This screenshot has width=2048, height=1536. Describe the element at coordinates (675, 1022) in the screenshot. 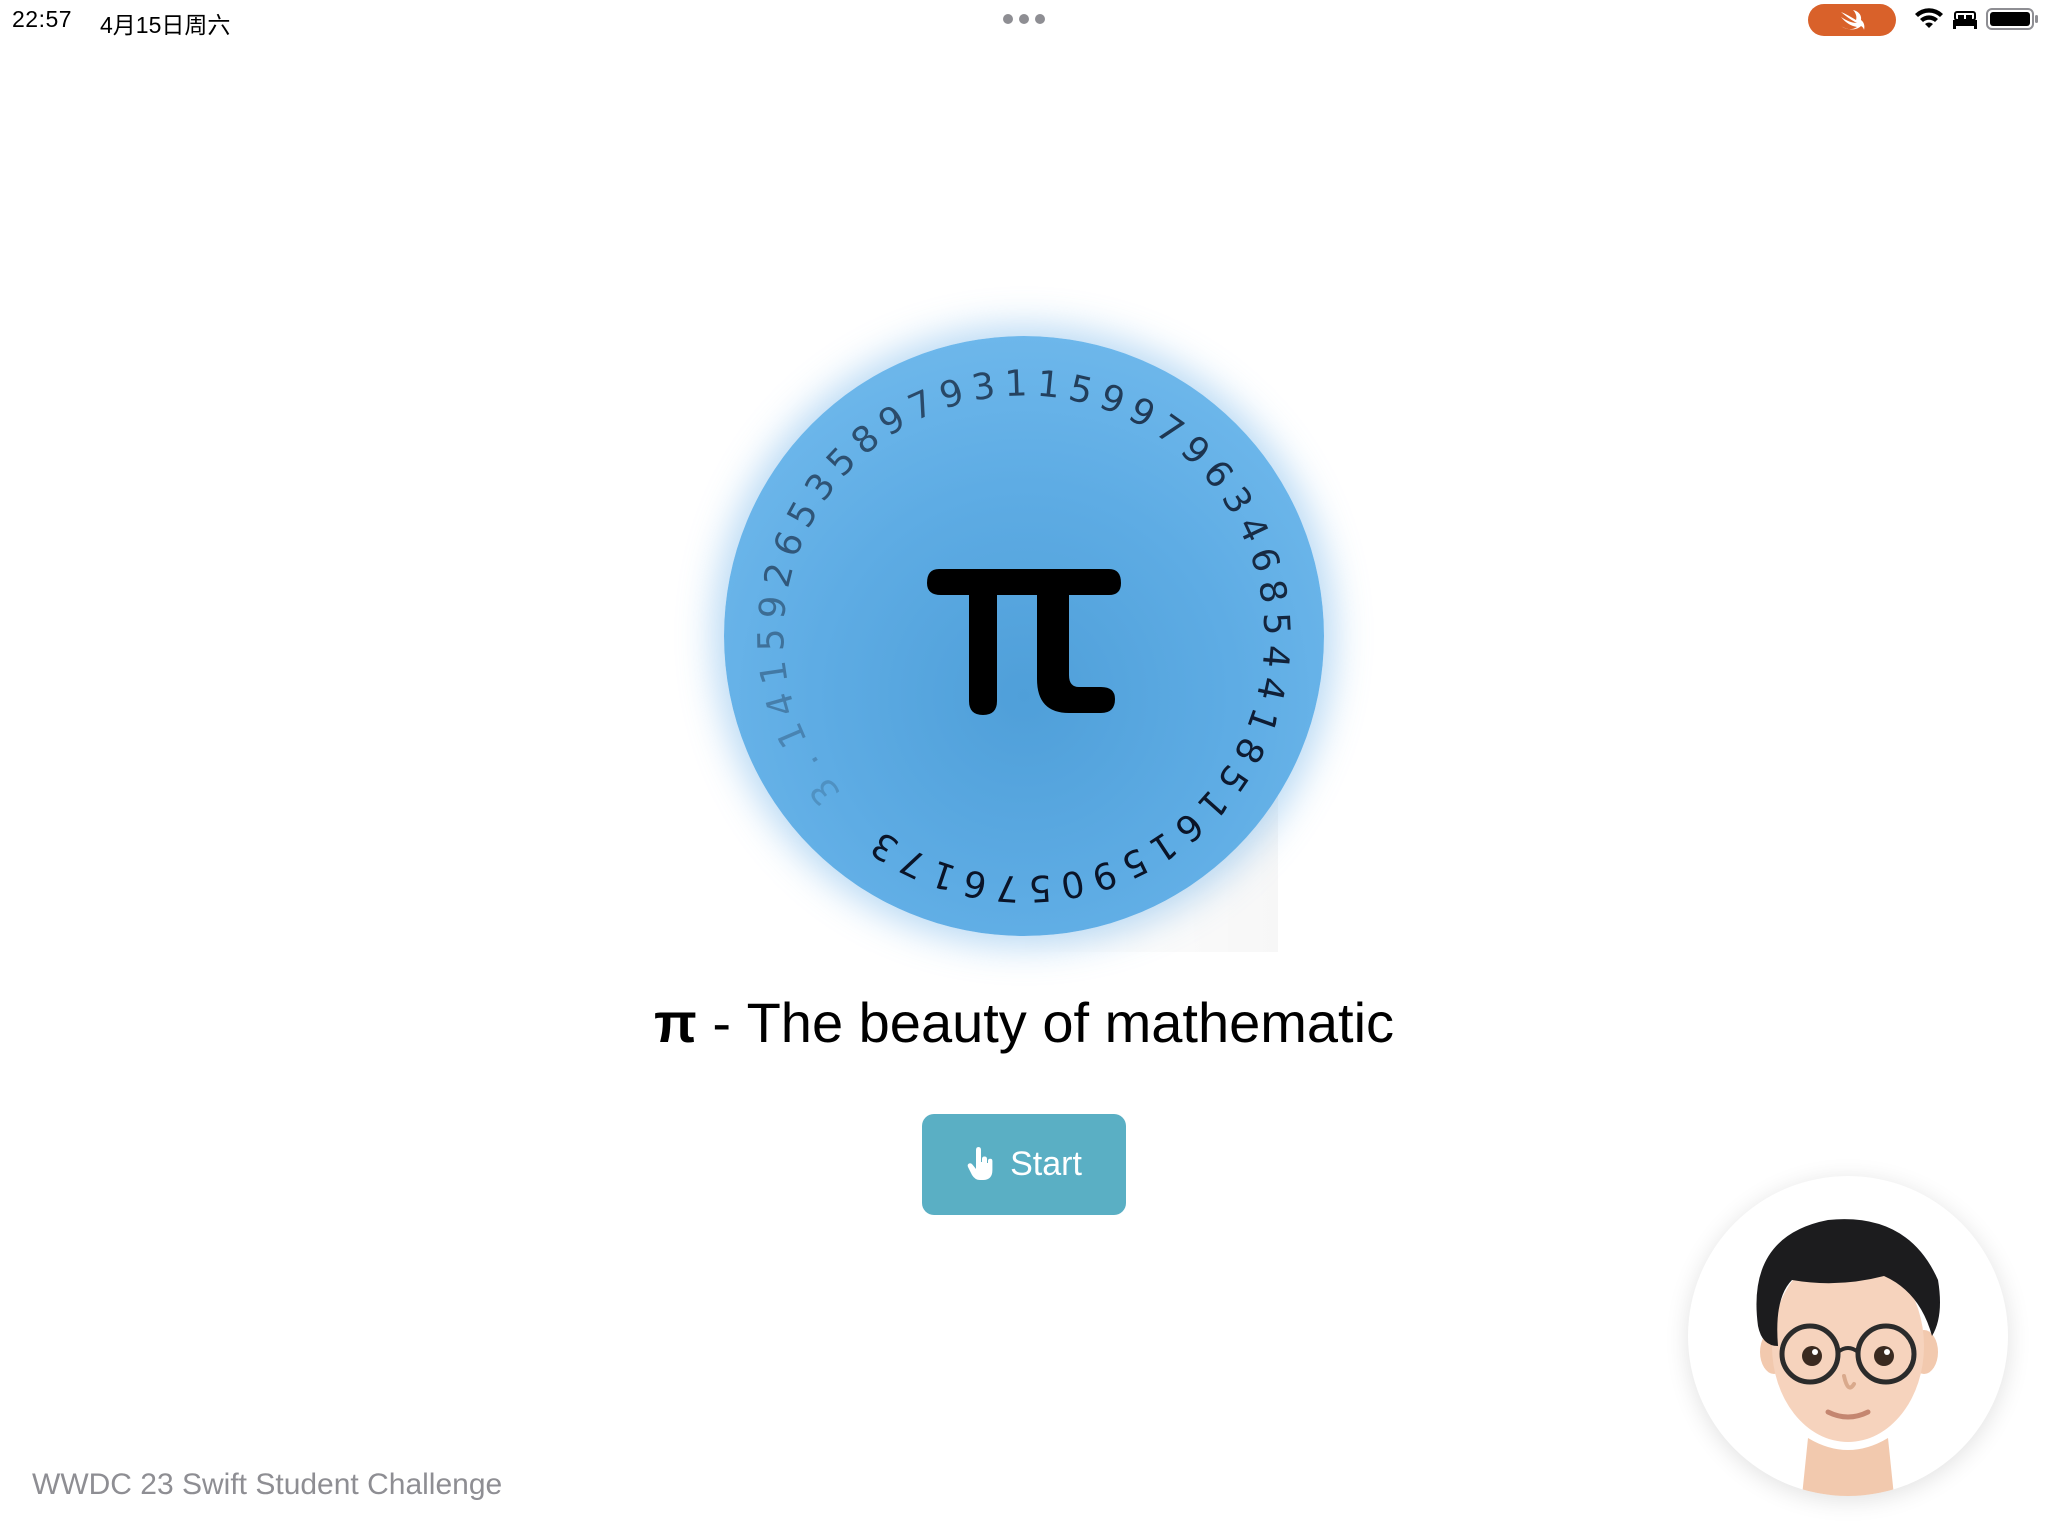

I see `title-pi: π` at that location.